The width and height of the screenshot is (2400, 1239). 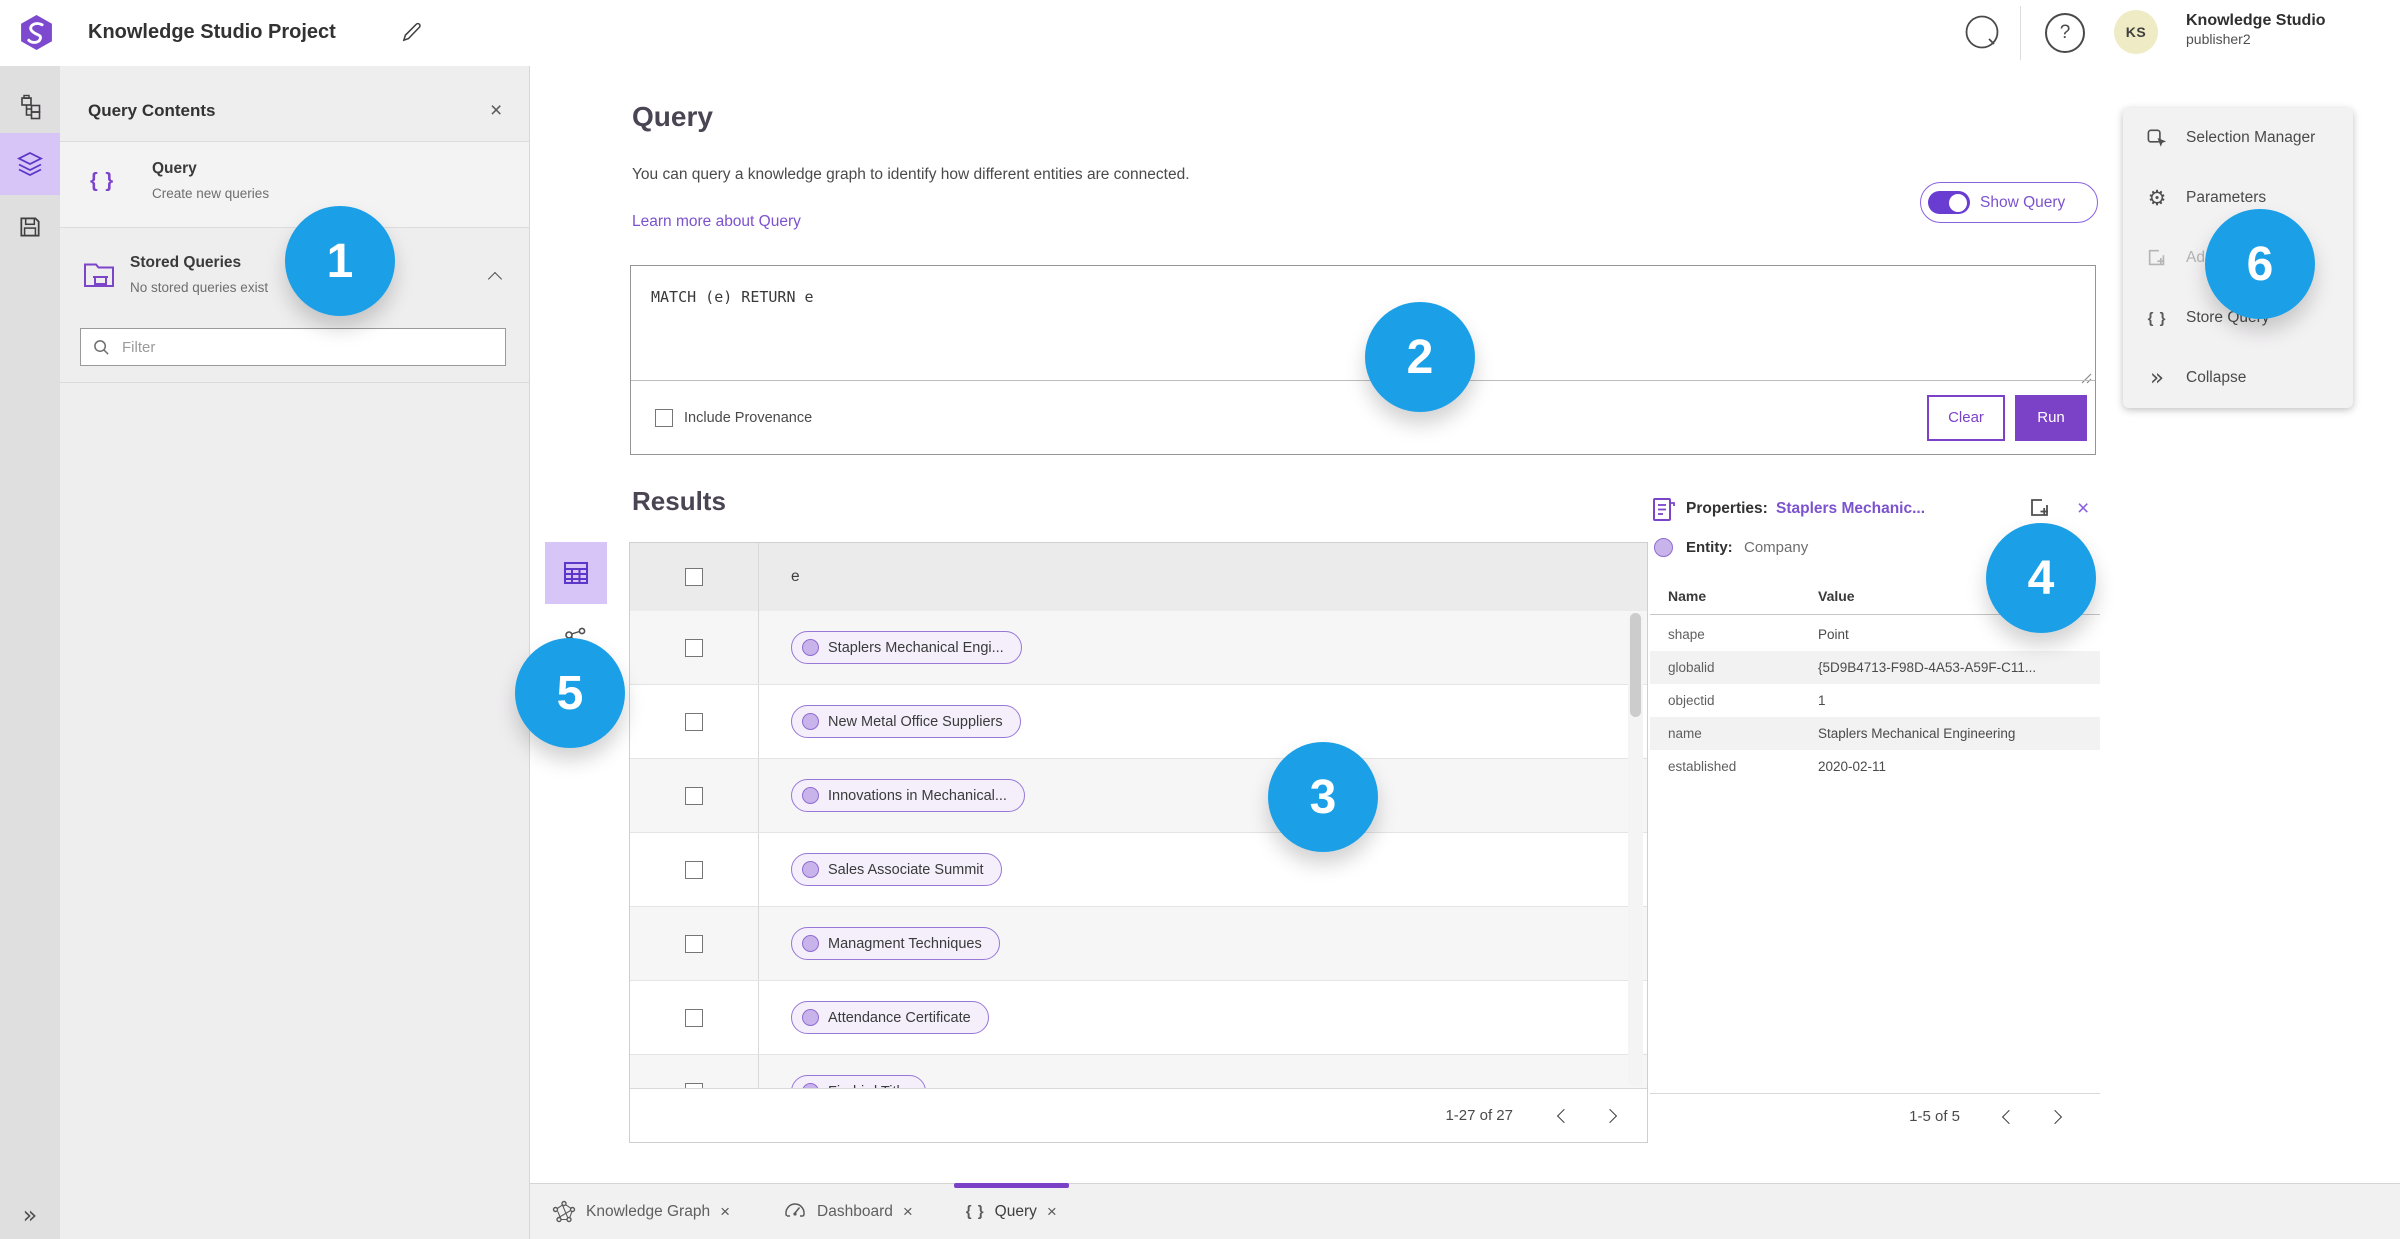 I want to click on entity-pill: Sales Associate Summit, so click(x=896, y=869).